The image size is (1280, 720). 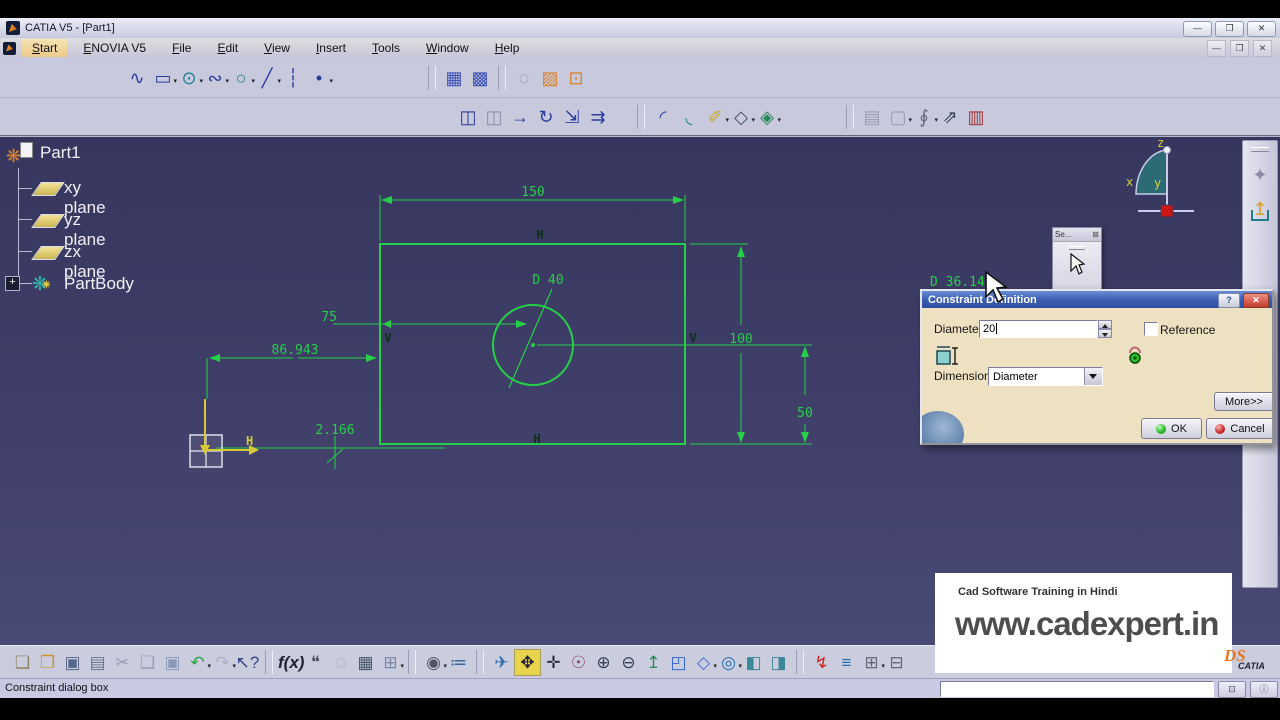 What do you see at coordinates (741, 119) in the screenshot?
I see `constraint-icon: ◇` at bounding box center [741, 119].